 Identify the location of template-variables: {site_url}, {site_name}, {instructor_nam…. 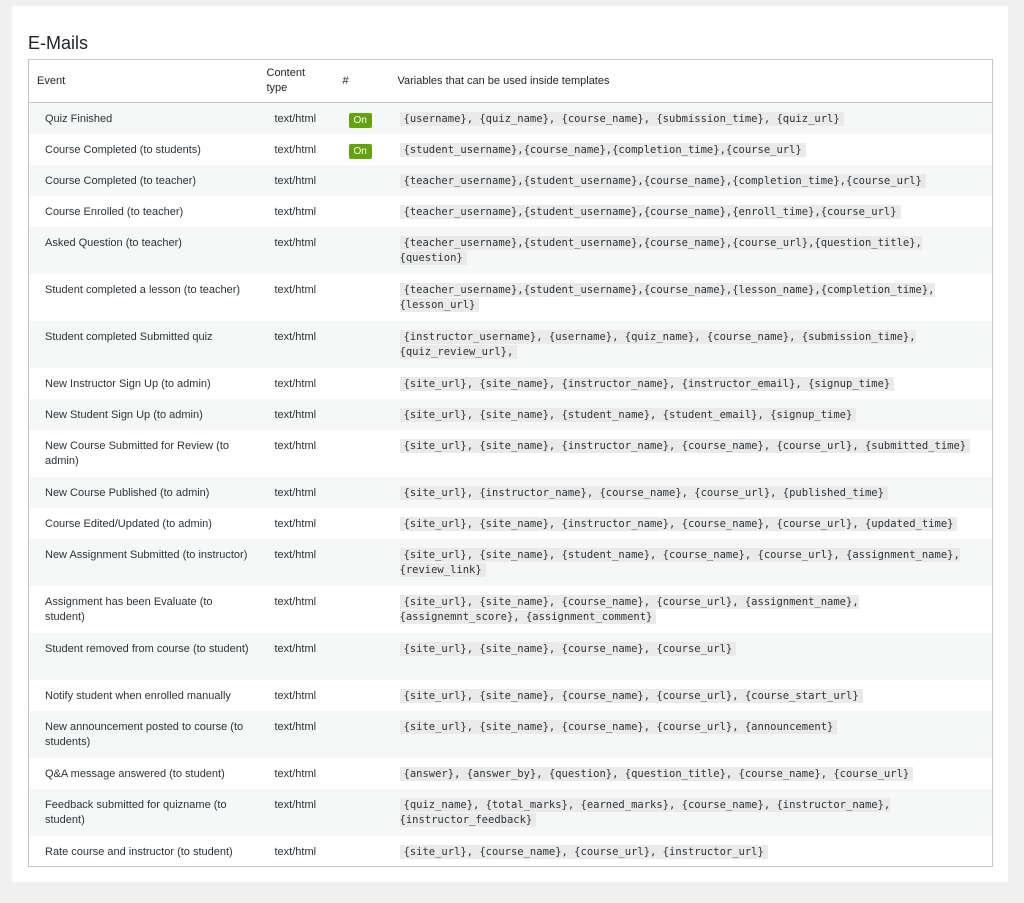
(685, 445).